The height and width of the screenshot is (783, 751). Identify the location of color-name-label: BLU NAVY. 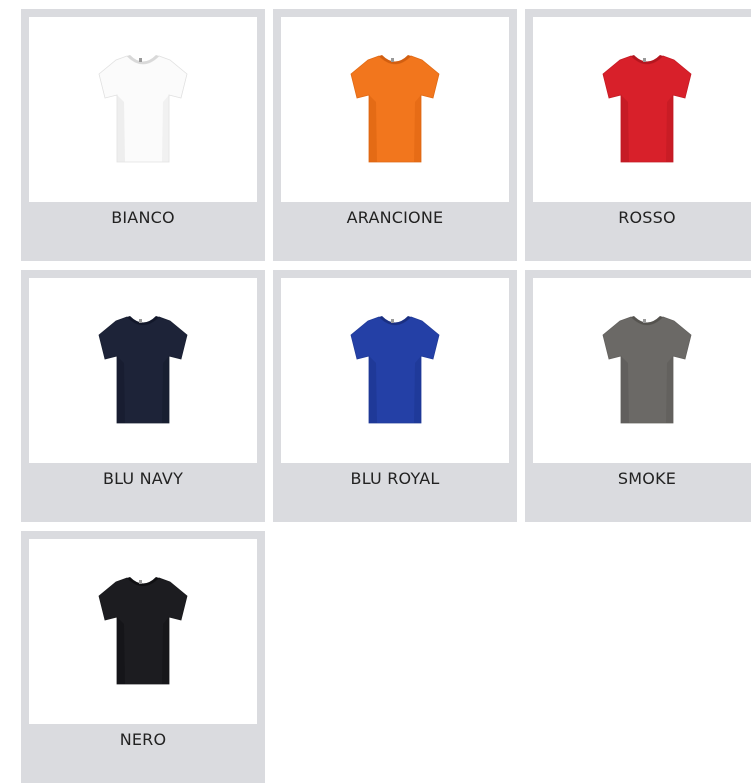
(143, 478).